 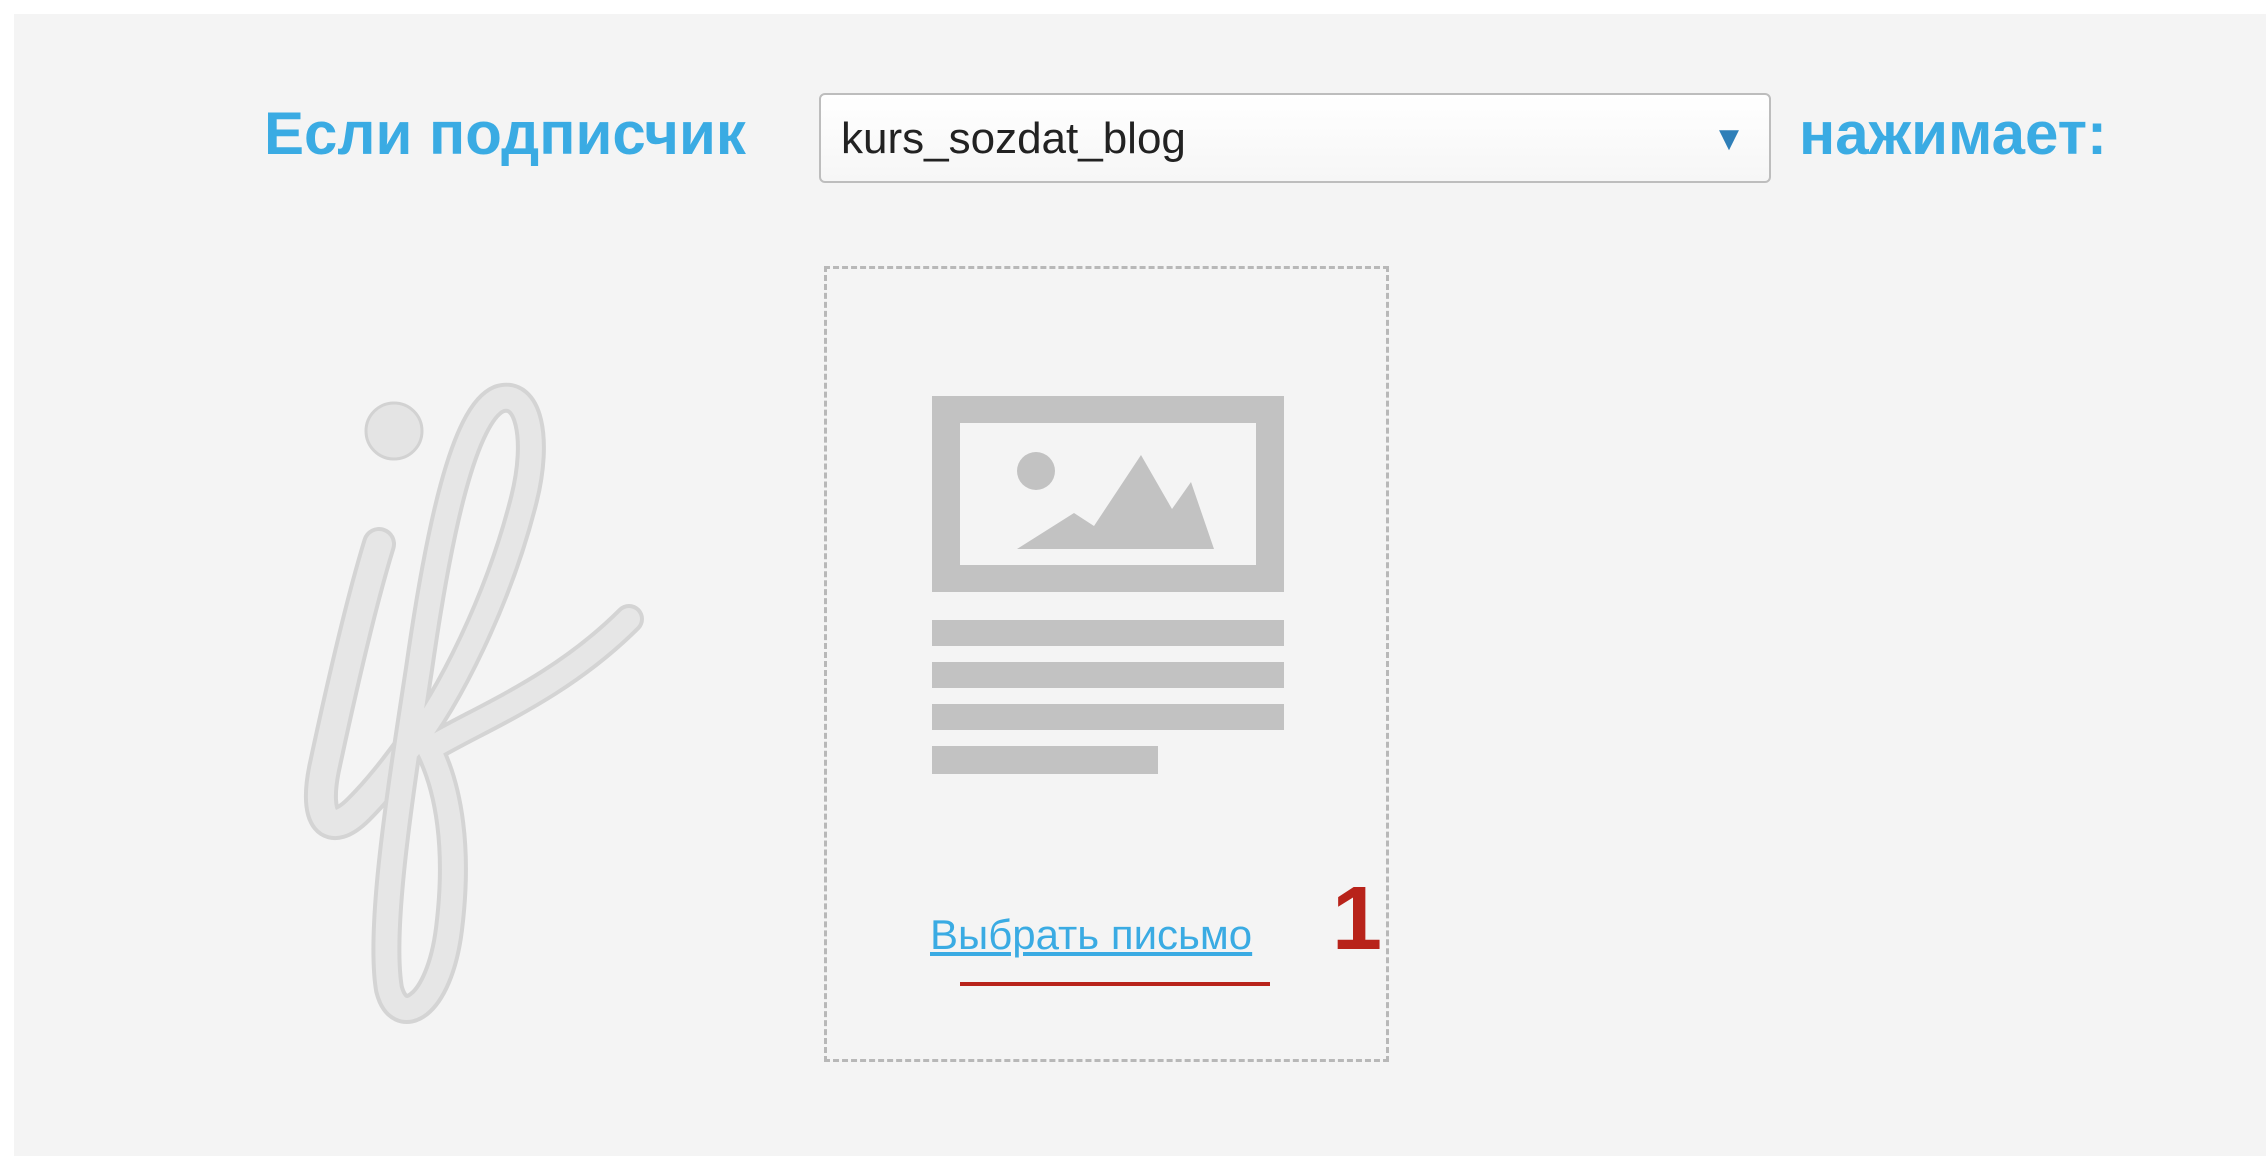 I want to click on annotation-underline, so click(x=1115, y=984).